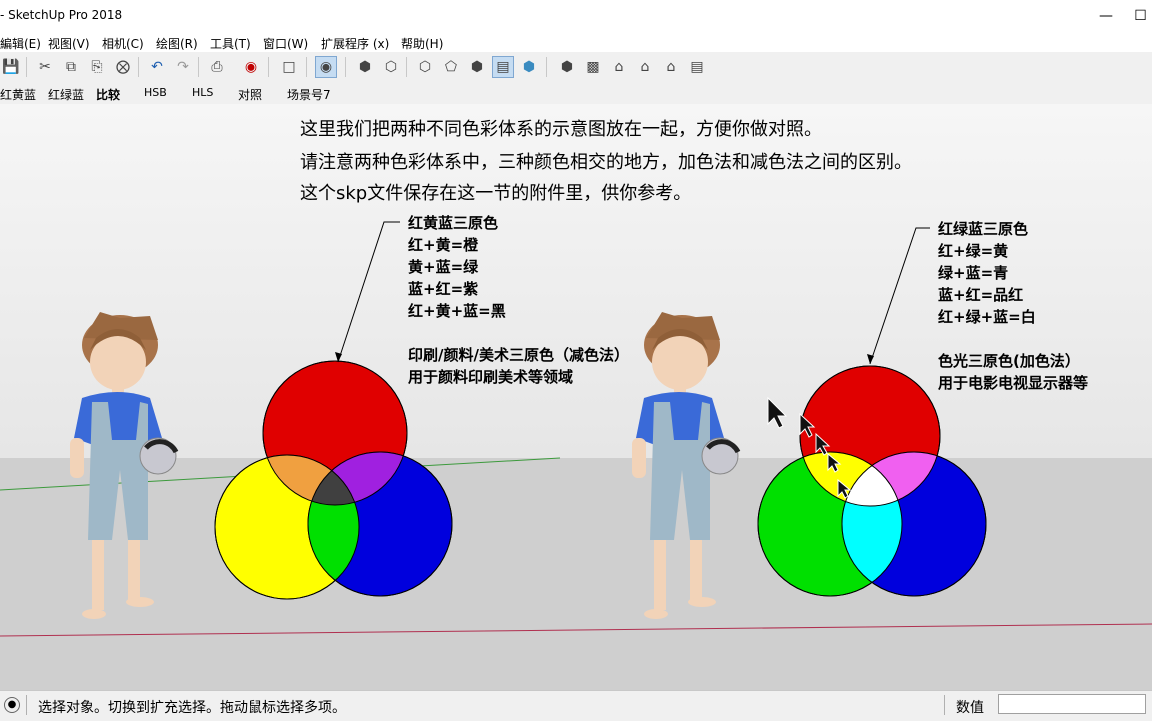  What do you see at coordinates (567, 67) in the screenshot?
I see `iso-view-icon: ⬢` at bounding box center [567, 67].